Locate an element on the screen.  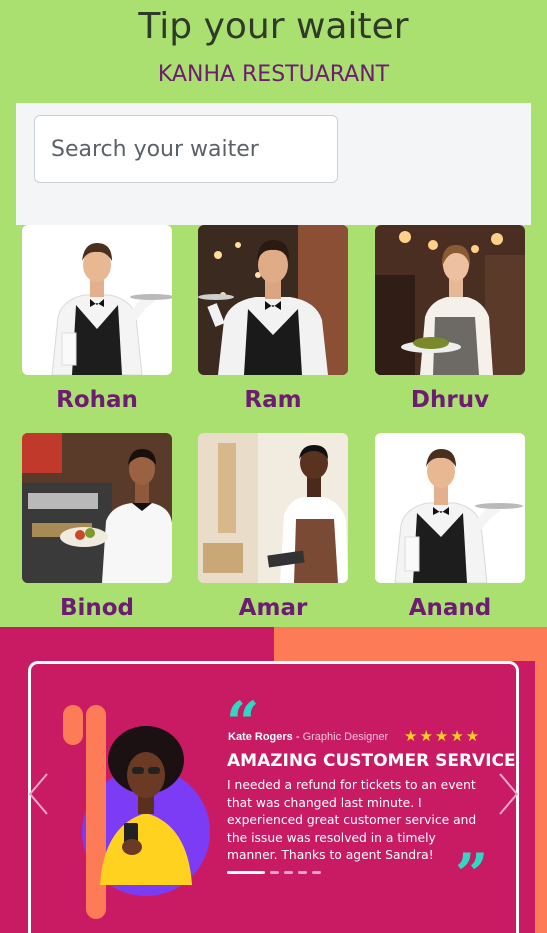
waiter-photo-binod is located at coordinates (97, 508).